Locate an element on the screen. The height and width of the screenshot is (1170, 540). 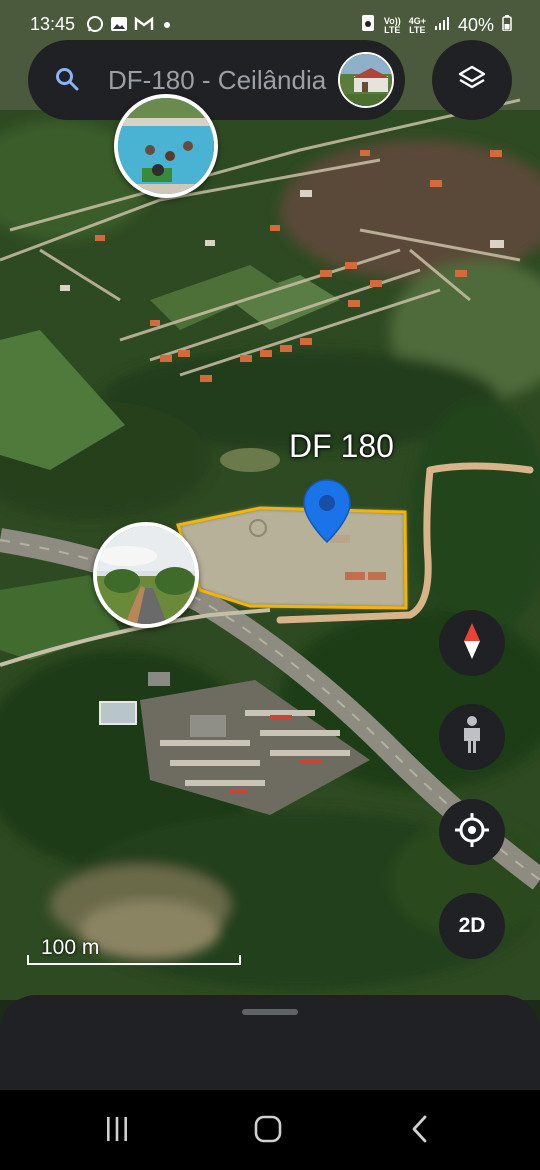
pegman-icon is located at coordinates (472, 737).